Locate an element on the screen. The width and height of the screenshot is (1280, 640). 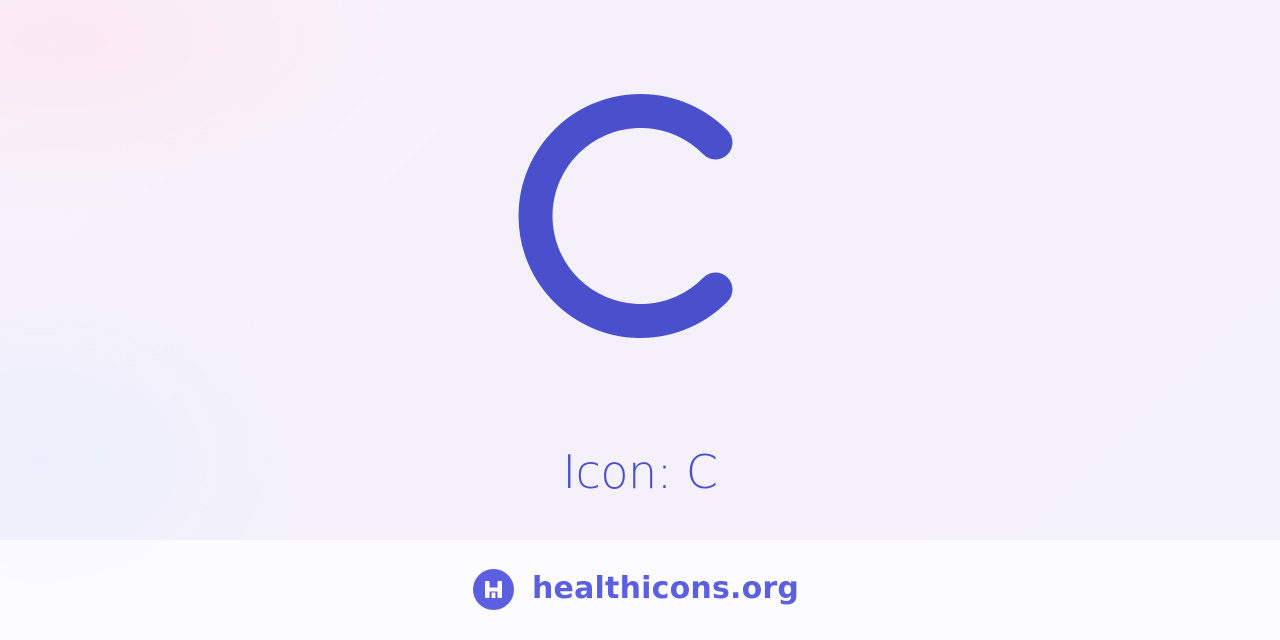
healthicons-h-icon is located at coordinates (493, 589).